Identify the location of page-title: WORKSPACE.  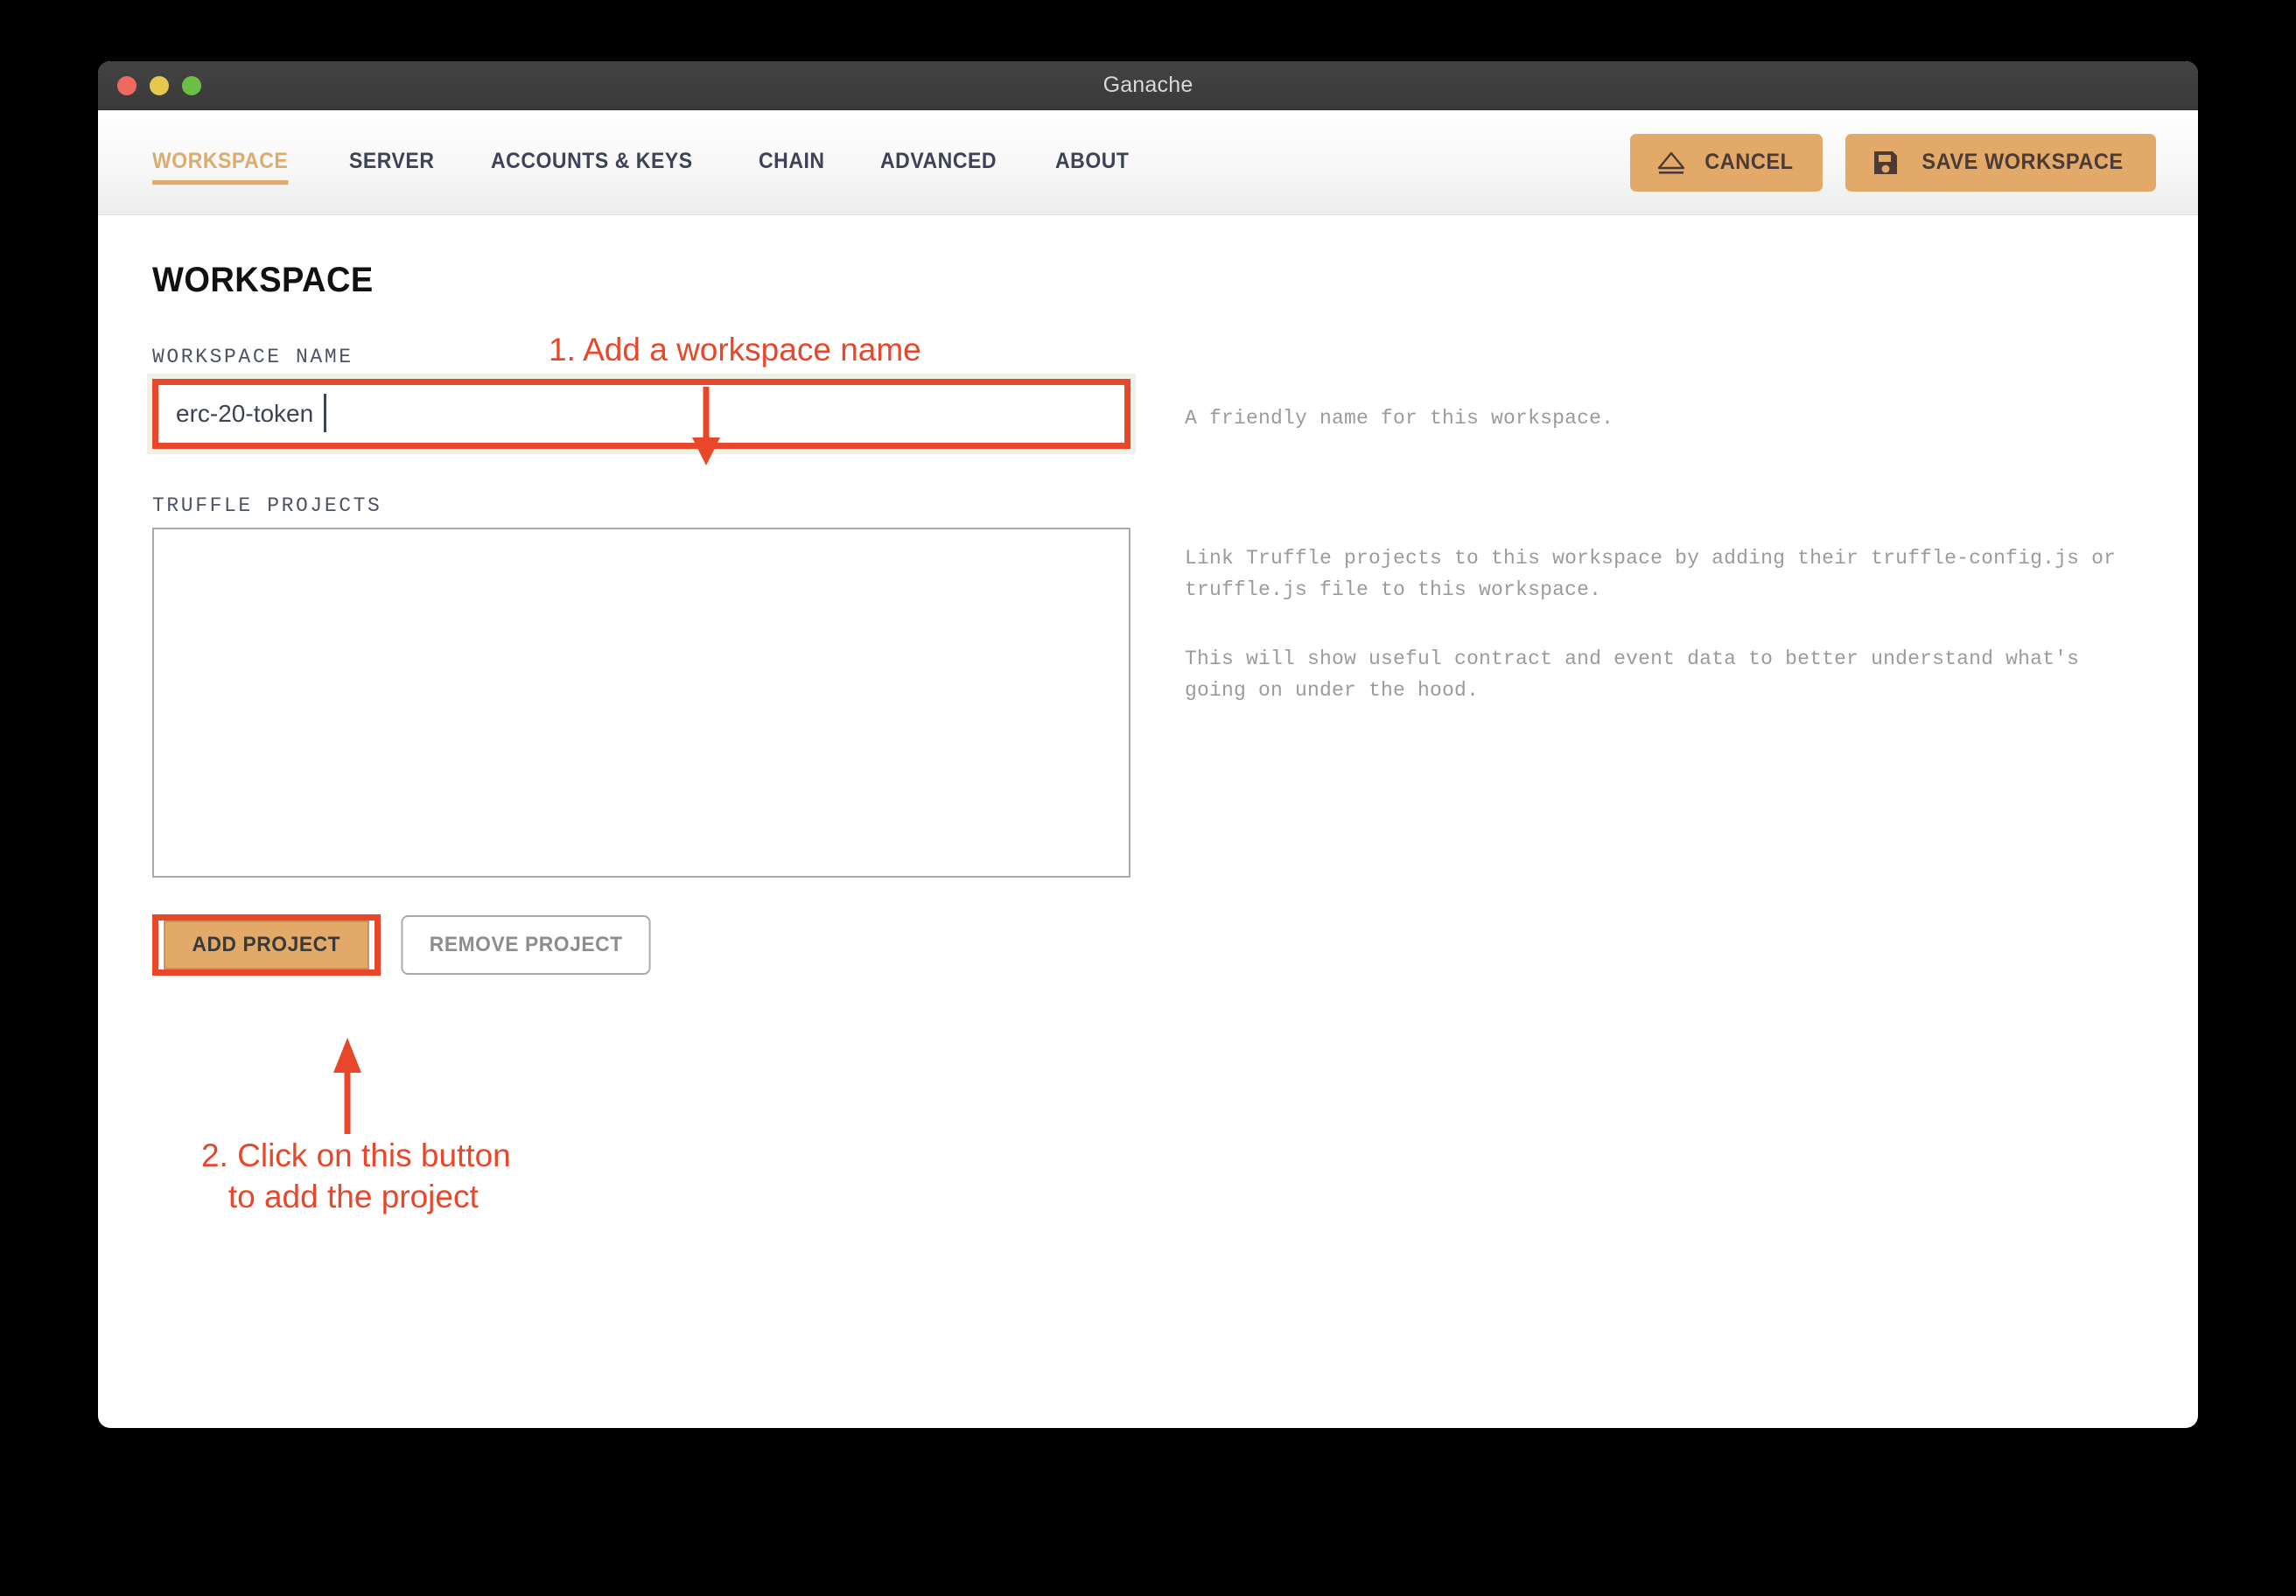
(263, 280).